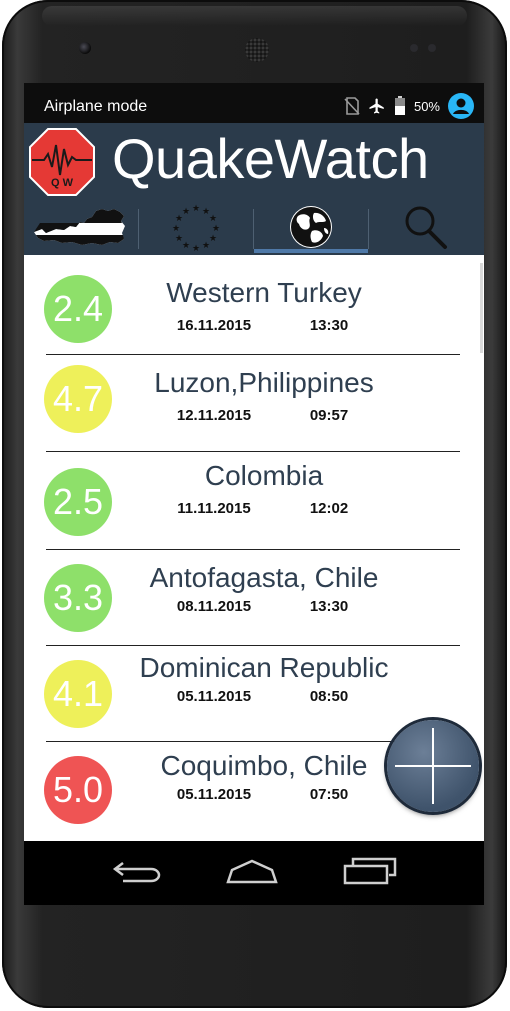  Describe the element at coordinates (254, 403) in the screenshot. I see `quake-item: 4.7 Luzon,Philippines 12.11.2015 09:57` at that location.